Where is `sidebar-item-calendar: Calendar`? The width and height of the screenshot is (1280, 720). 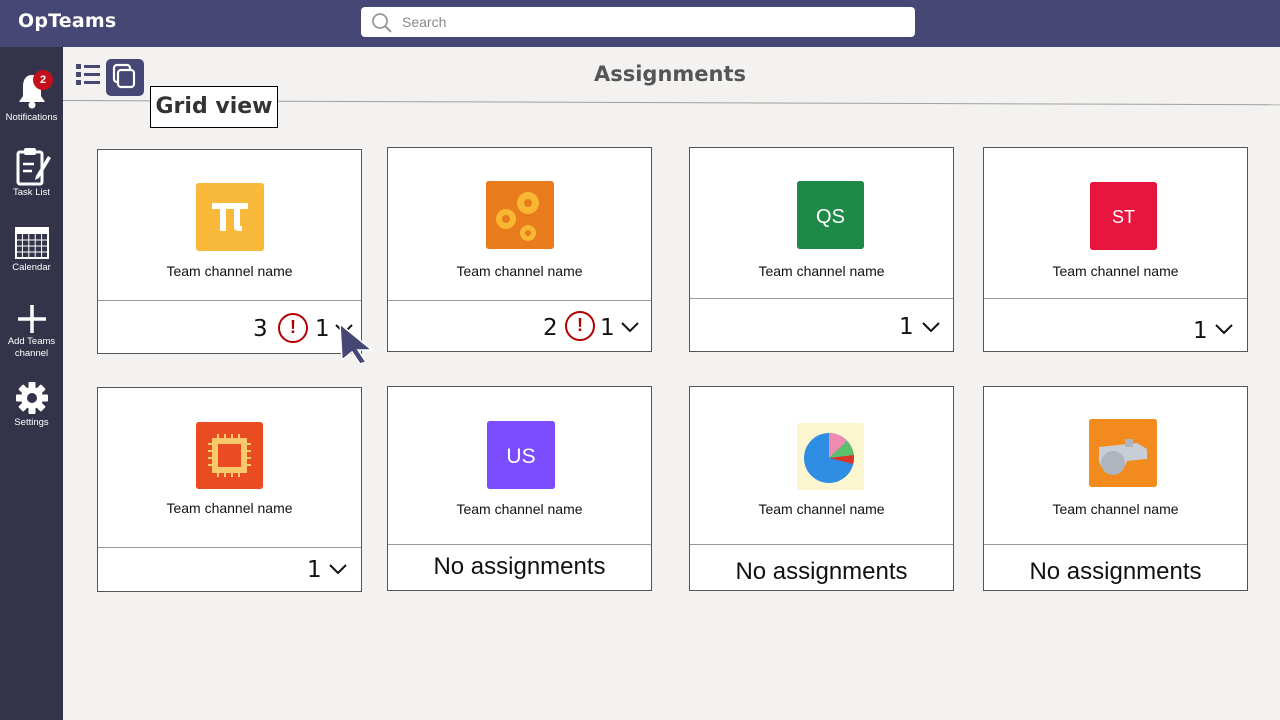
sidebar-item-calendar: Calendar is located at coordinates (31, 249).